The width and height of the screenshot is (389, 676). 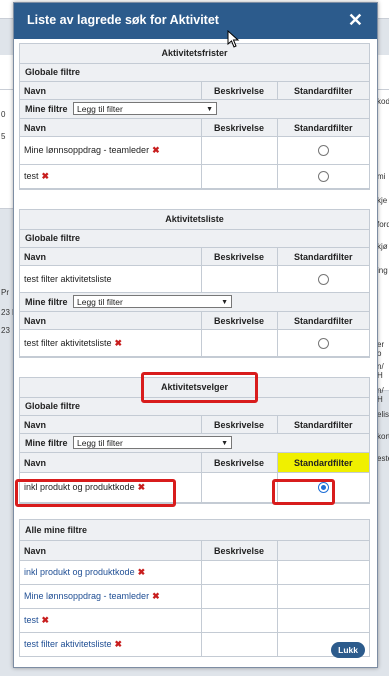 I want to click on section-title: Aktivitetsfrister, so click(x=194, y=54).